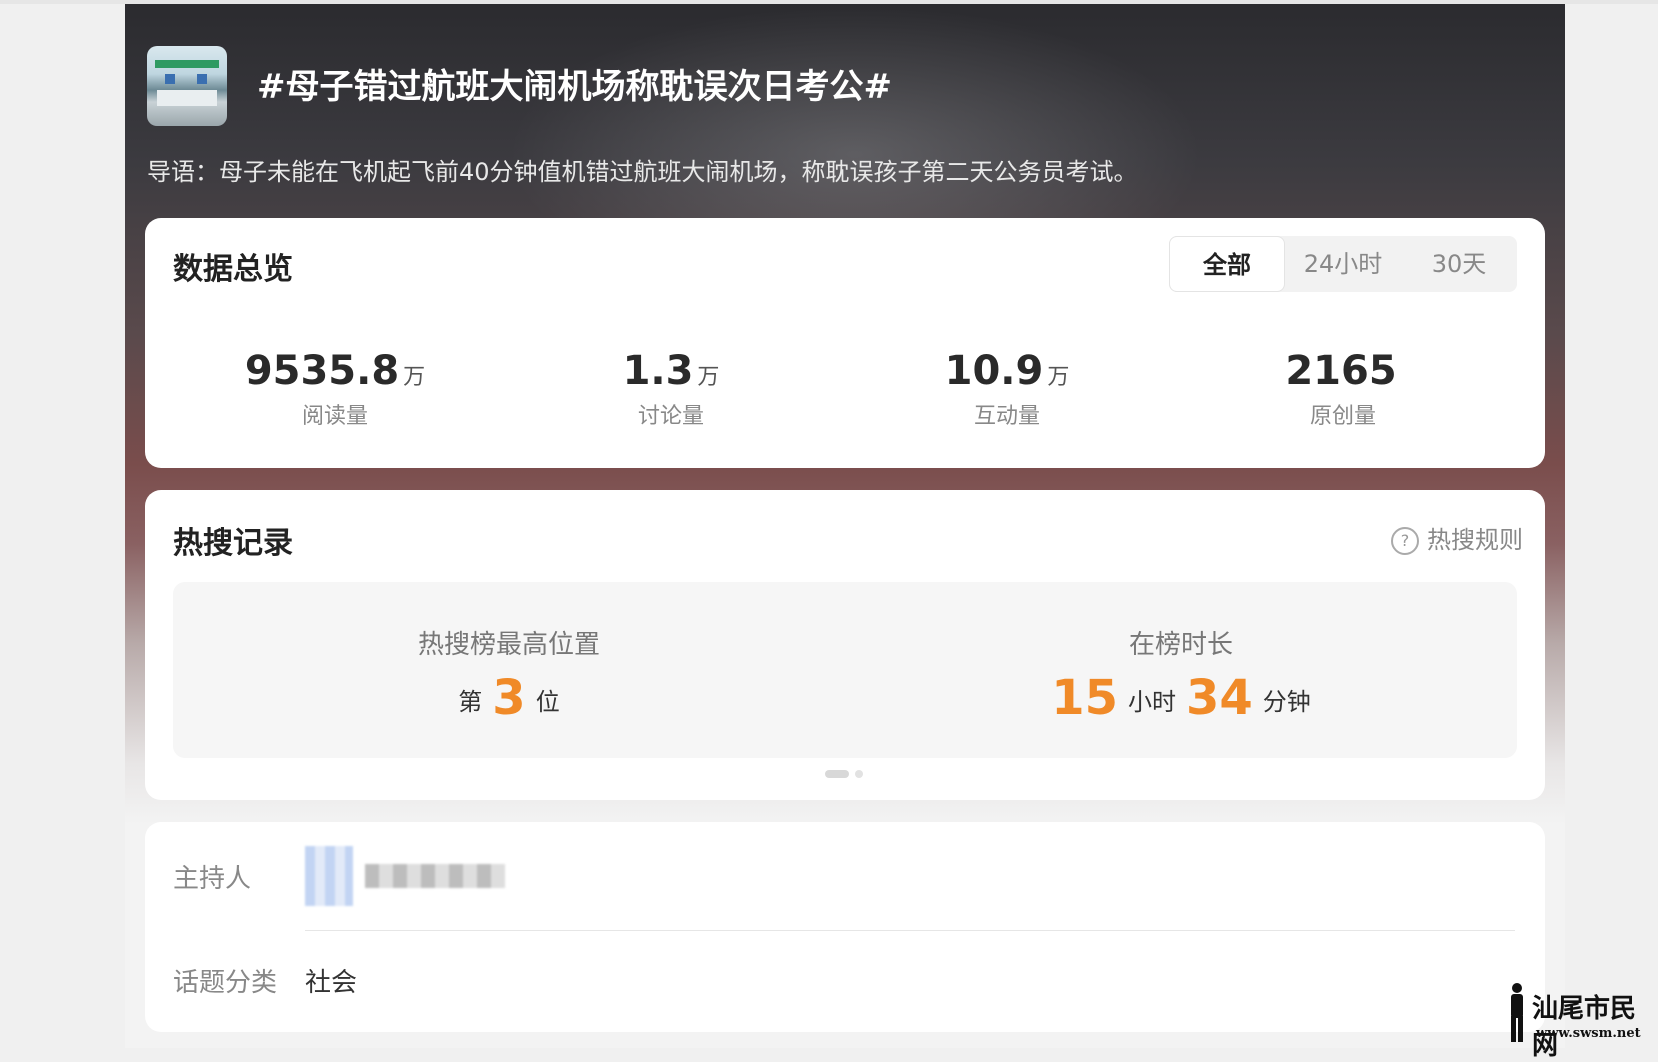 This screenshot has height=1062, width=1658. I want to click on info-divider, so click(910, 930).